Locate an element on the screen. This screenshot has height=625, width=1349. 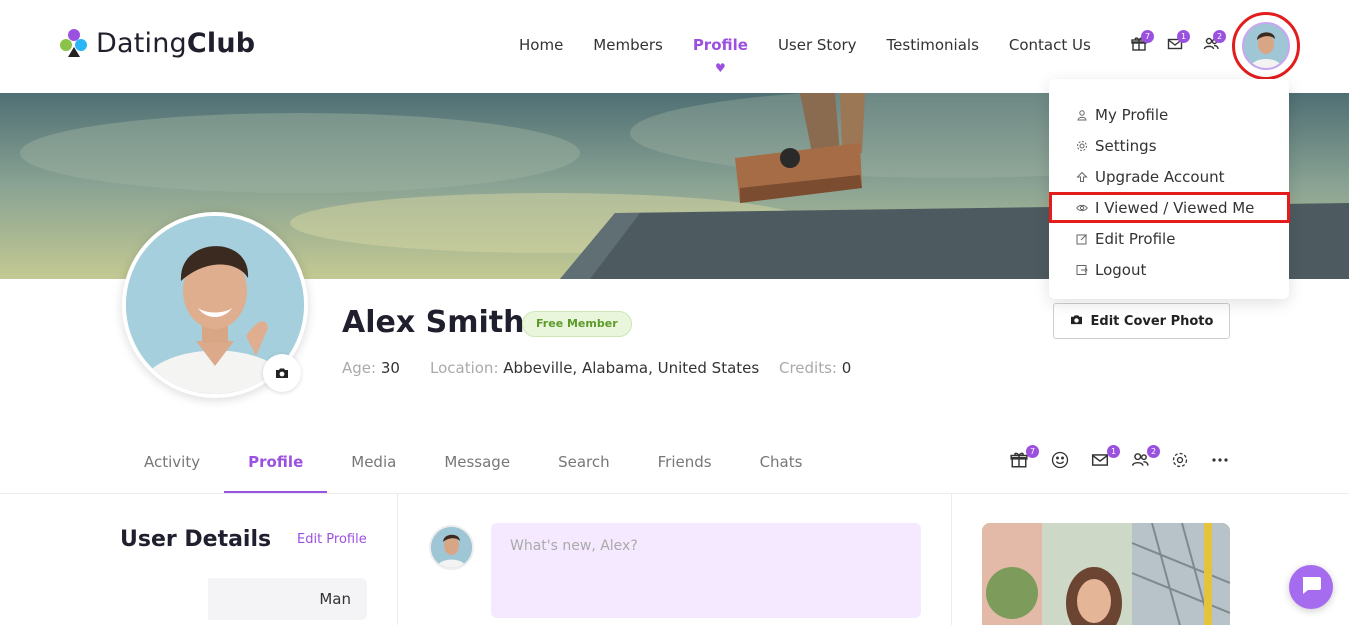
tabs-divider is located at coordinates (674, 493).